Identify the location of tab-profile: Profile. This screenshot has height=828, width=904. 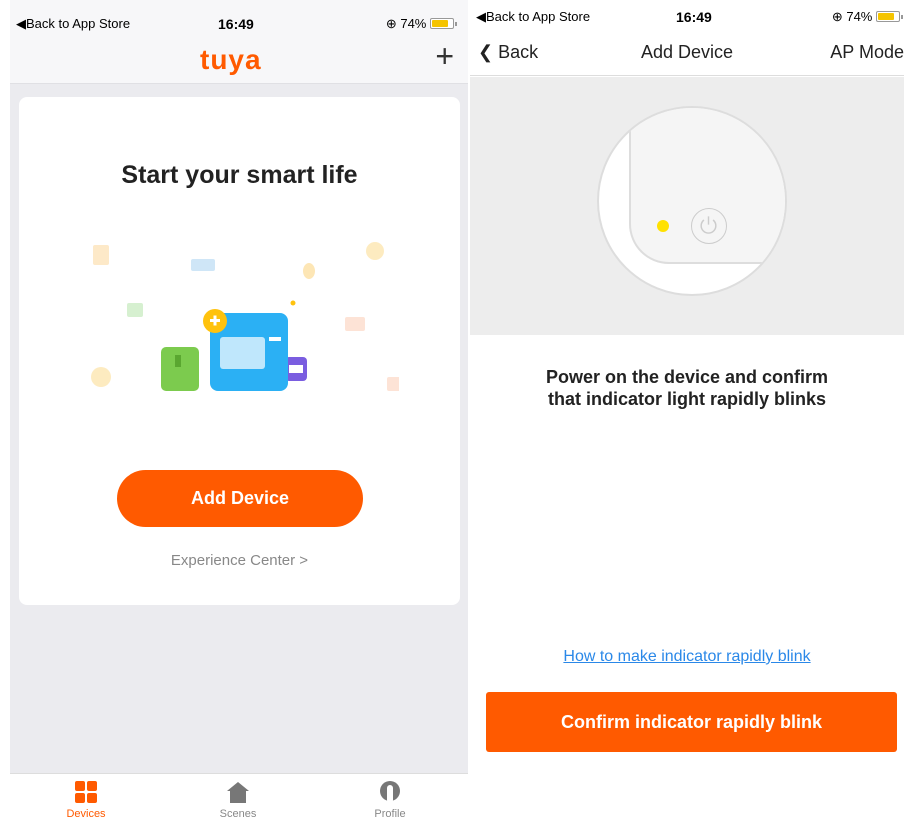
(390, 800).